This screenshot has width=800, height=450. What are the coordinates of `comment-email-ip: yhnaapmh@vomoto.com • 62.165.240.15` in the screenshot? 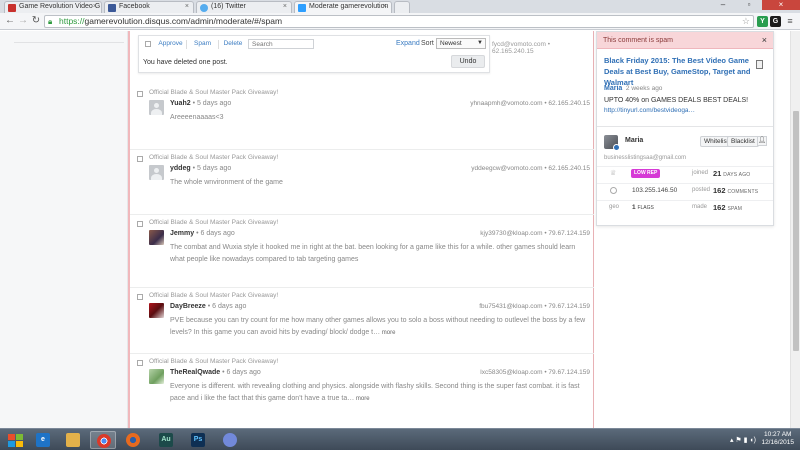 It's located at (530, 103).